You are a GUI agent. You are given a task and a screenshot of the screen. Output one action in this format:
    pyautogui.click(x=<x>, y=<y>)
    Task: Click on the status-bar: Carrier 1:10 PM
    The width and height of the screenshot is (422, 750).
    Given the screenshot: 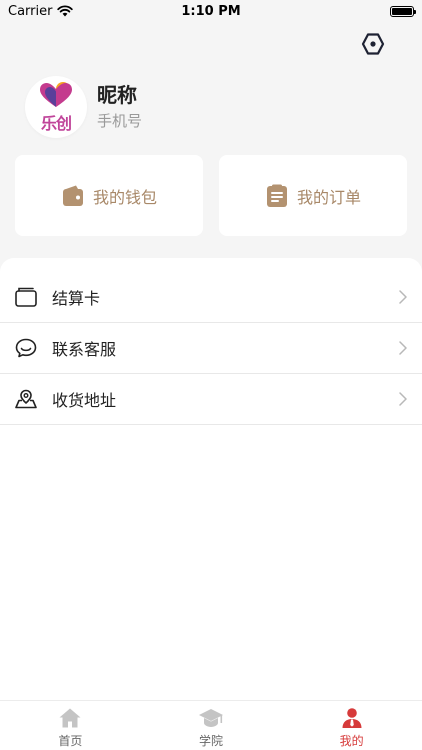 What is the action you would take?
    pyautogui.click(x=211, y=11)
    